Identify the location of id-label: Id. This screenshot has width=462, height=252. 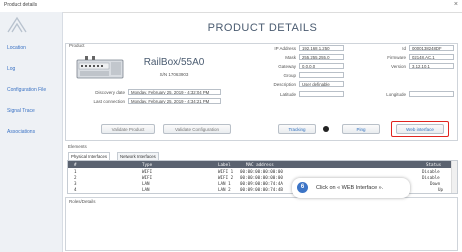
(404, 48).